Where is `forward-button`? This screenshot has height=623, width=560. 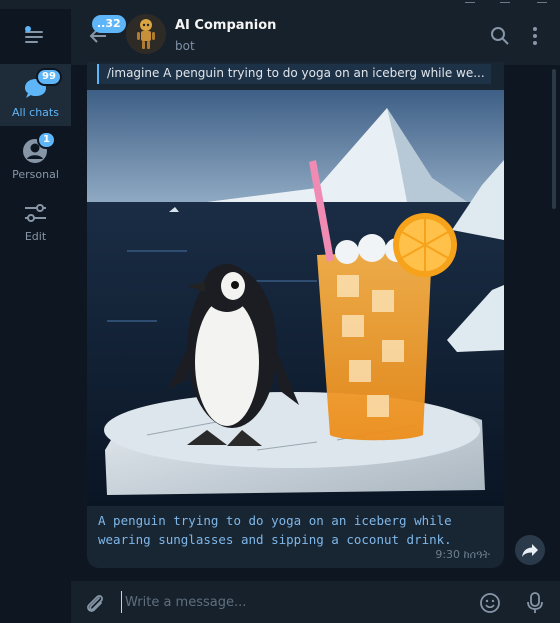
forward-button is located at coordinates (530, 550).